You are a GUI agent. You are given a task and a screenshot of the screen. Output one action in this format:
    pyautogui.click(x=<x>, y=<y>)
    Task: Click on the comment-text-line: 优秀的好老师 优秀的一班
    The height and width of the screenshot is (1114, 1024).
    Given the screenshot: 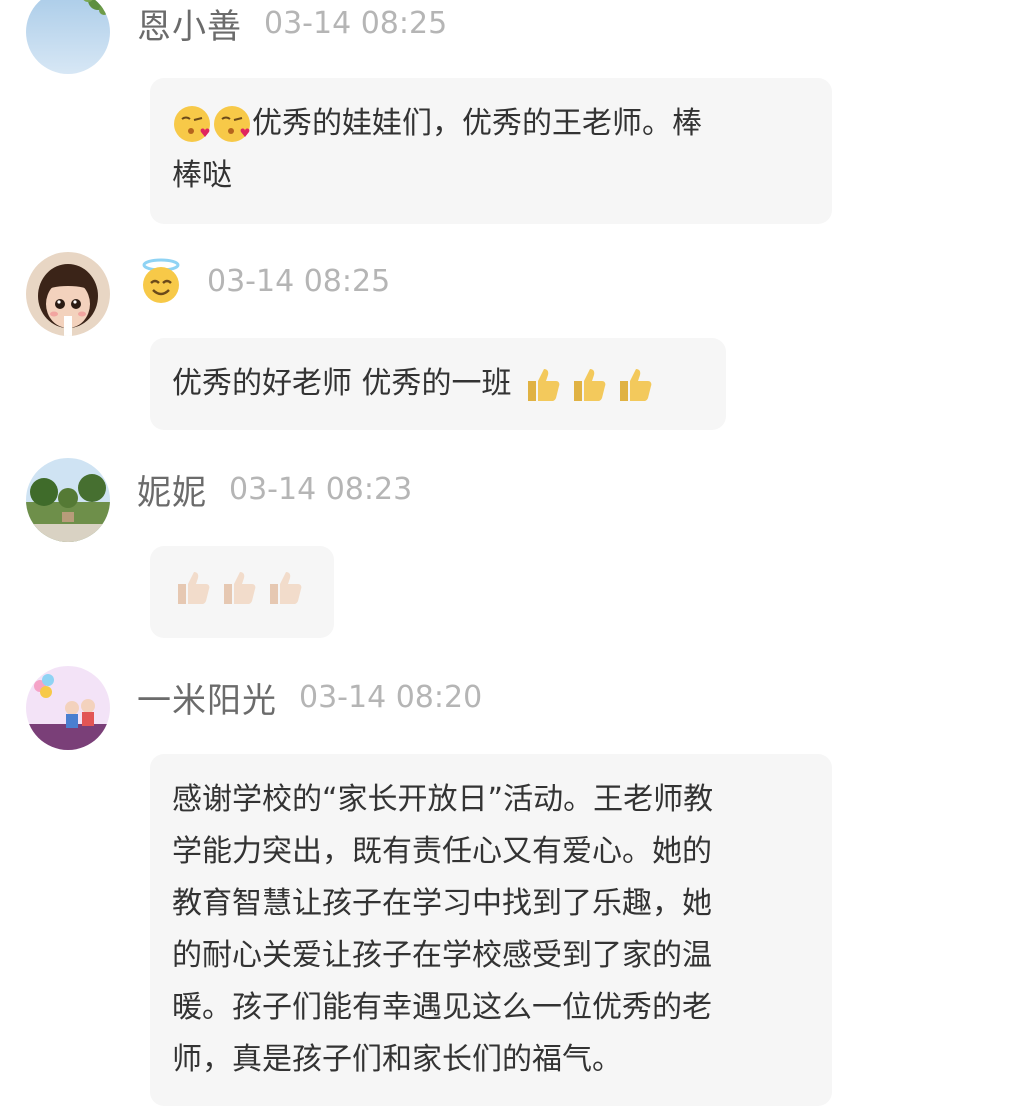 What is the action you would take?
    pyautogui.click(x=438, y=384)
    